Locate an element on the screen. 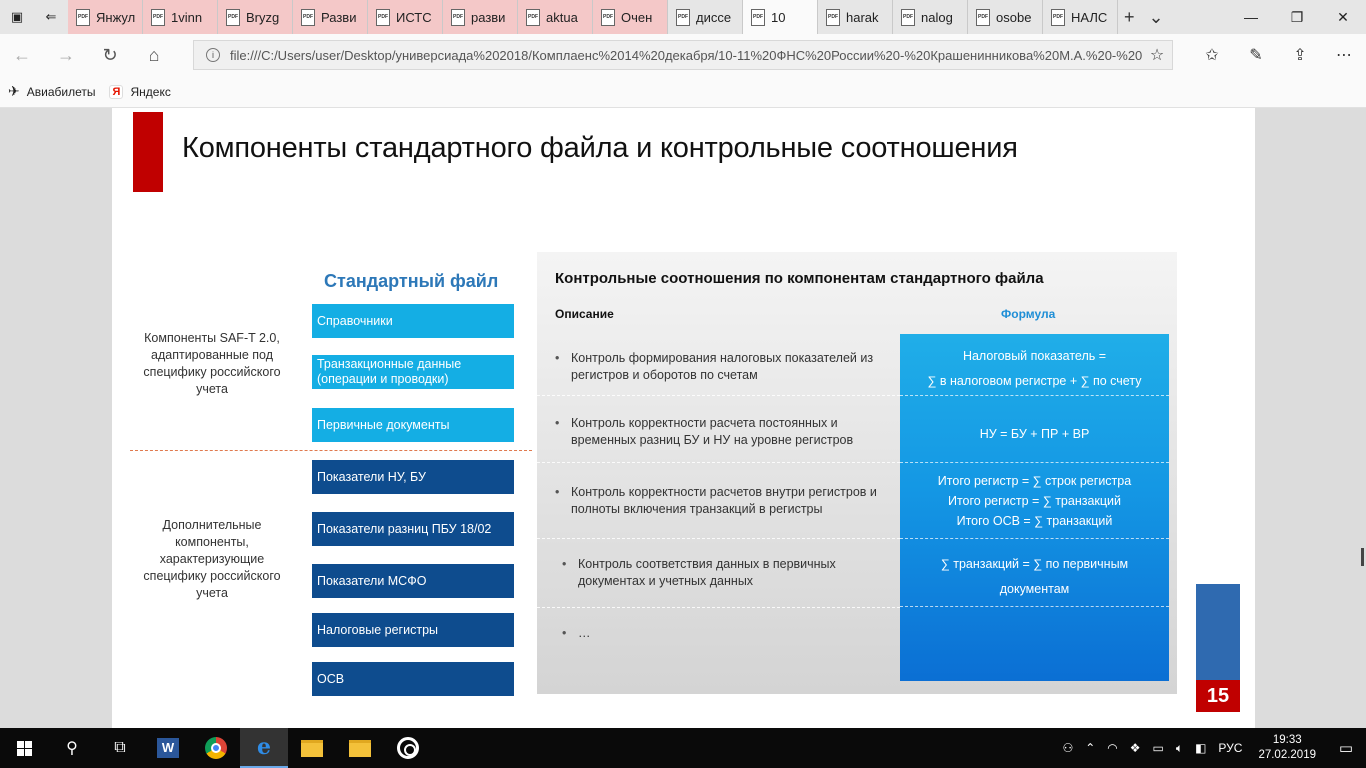  set-aside-tabs-icon: ⇐ is located at coordinates (51, 17).